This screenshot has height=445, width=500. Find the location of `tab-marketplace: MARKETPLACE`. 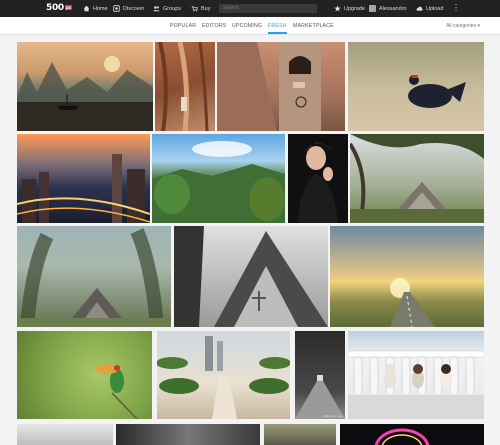

tab-marketplace: MARKETPLACE is located at coordinates (313, 26).